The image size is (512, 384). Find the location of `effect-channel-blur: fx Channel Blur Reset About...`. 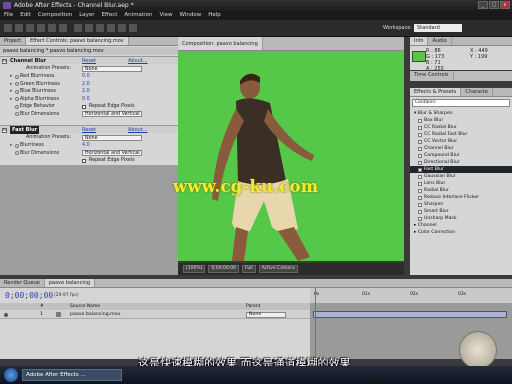

effect-channel-blur: fx Channel Blur Reset About... is located at coordinates (89, 60).